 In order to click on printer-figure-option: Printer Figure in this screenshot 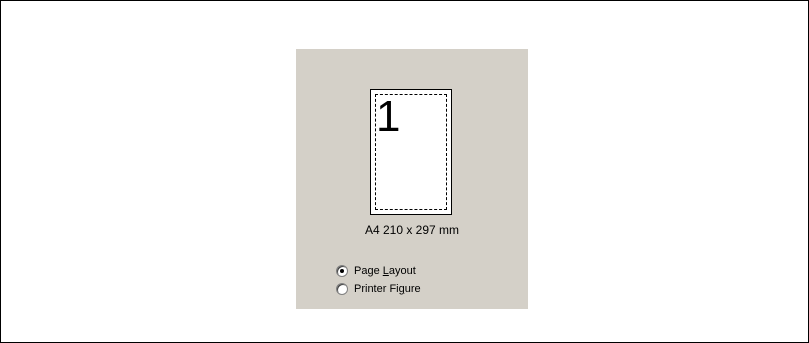, I will do `click(378, 289)`.